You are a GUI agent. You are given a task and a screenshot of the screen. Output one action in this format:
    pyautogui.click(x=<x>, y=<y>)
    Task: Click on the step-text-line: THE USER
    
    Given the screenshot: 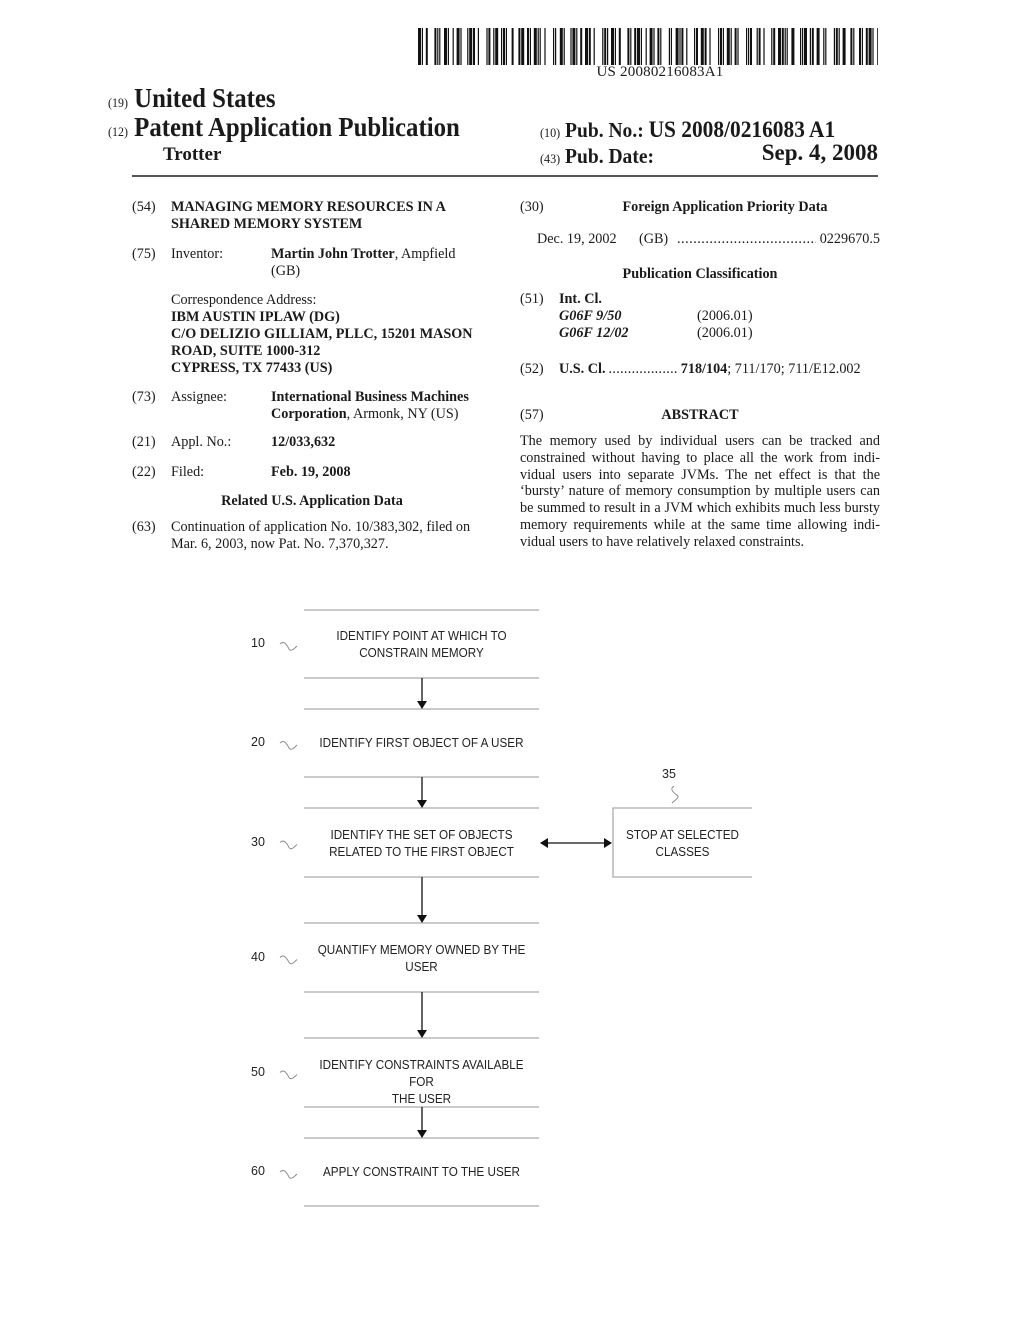 What is the action you would take?
    pyautogui.click(x=421, y=1098)
    